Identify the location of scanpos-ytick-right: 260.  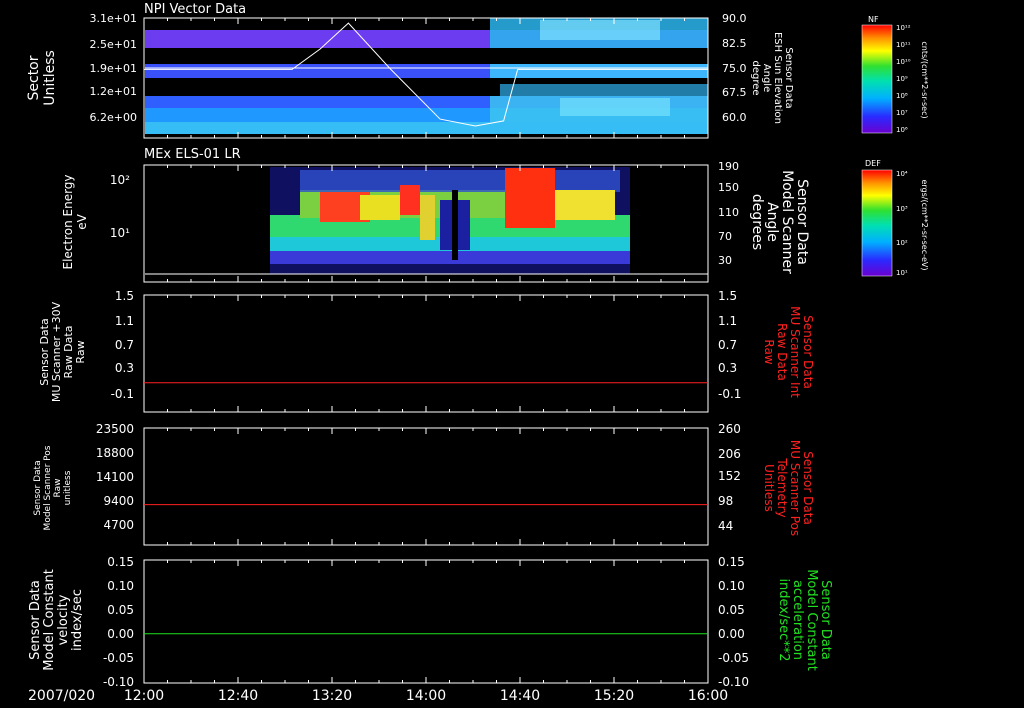
(729, 429).